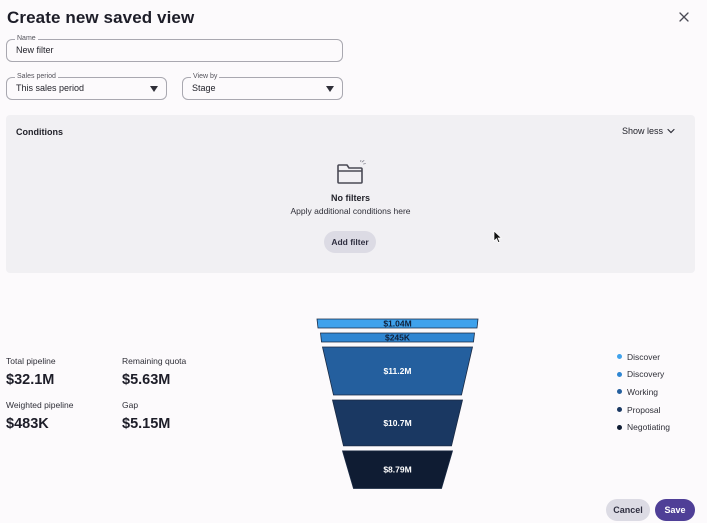 Image resolution: width=707 pixels, height=523 pixels. I want to click on view-by-value: Stage, so click(204, 88).